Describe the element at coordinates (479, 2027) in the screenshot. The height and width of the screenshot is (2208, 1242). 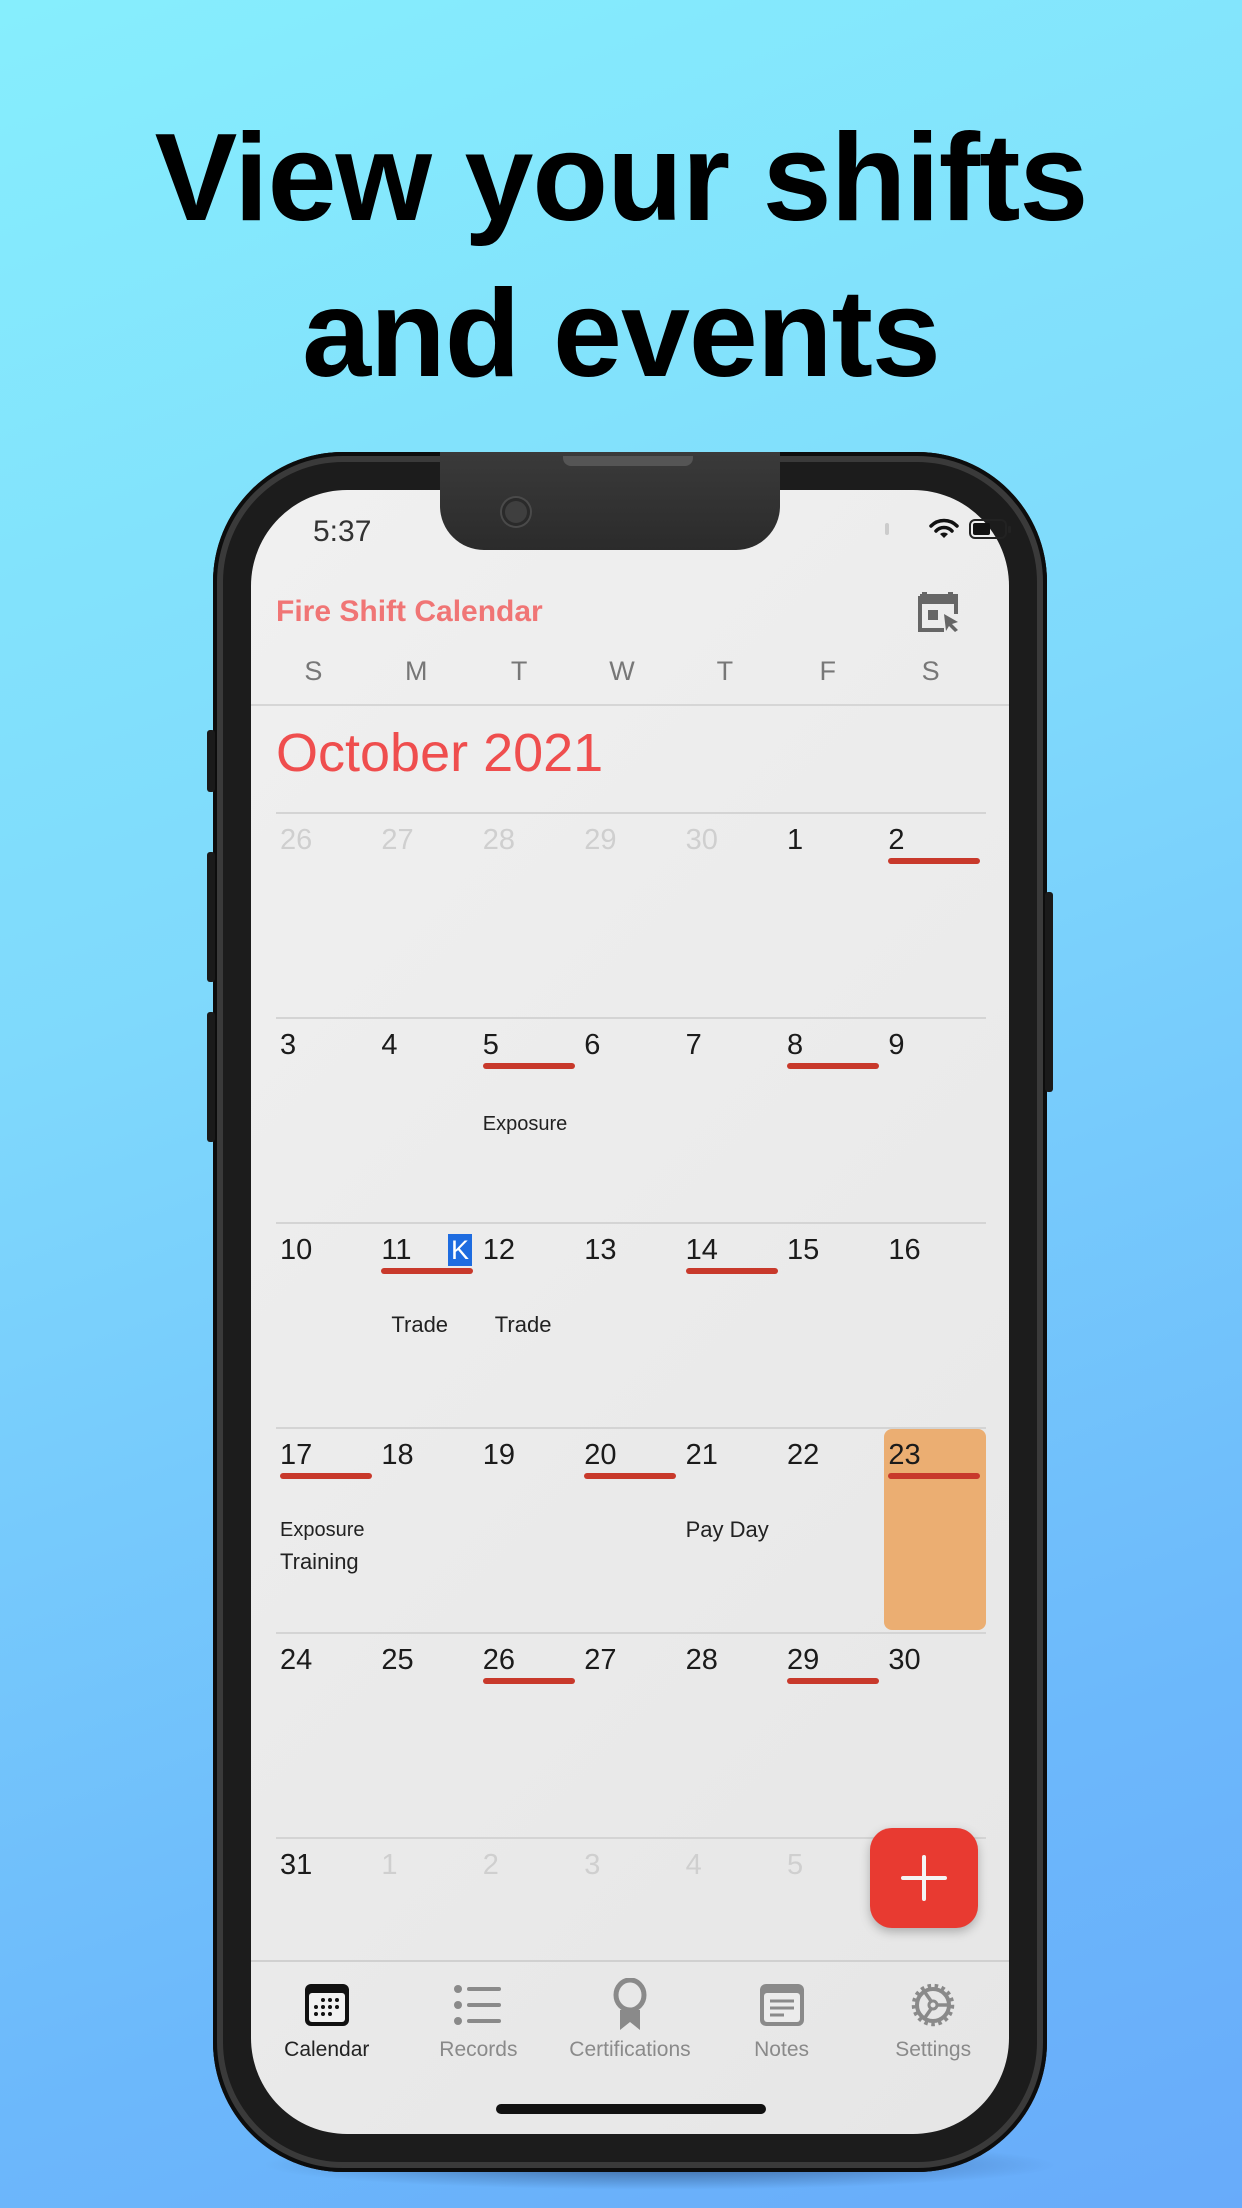
I see `tab-records: Records` at that location.